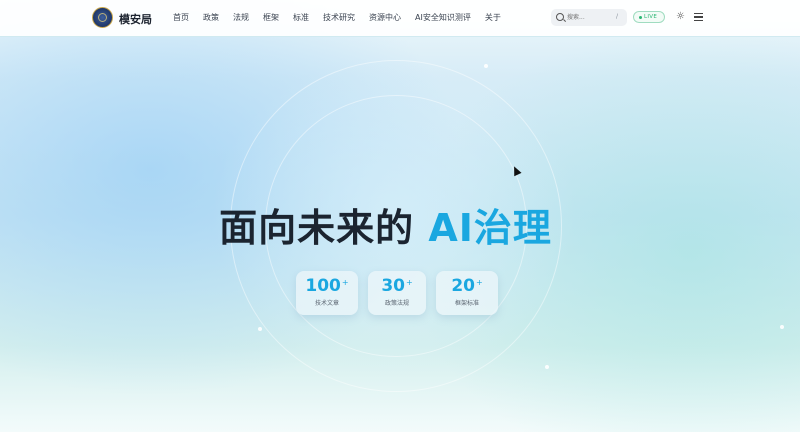  Describe the element at coordinates (211, 17) in the screenshot. I see `nav-item-policy: 政策` at that location.